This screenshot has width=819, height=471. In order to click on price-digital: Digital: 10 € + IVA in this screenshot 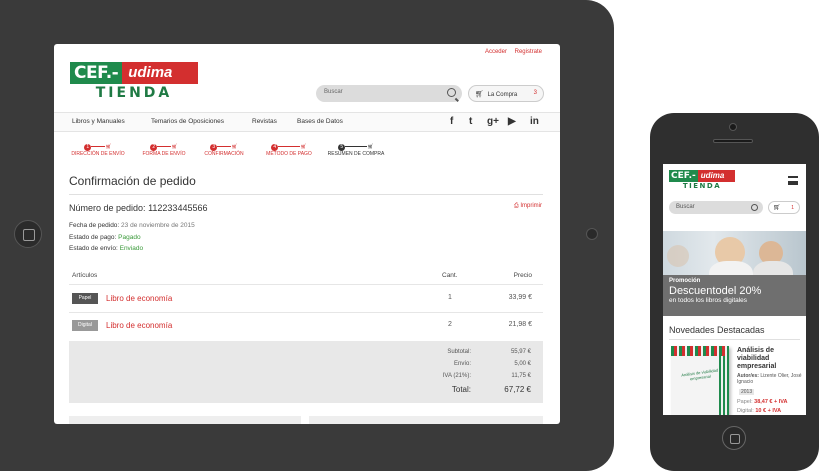, I will do `click(759, 411)`.